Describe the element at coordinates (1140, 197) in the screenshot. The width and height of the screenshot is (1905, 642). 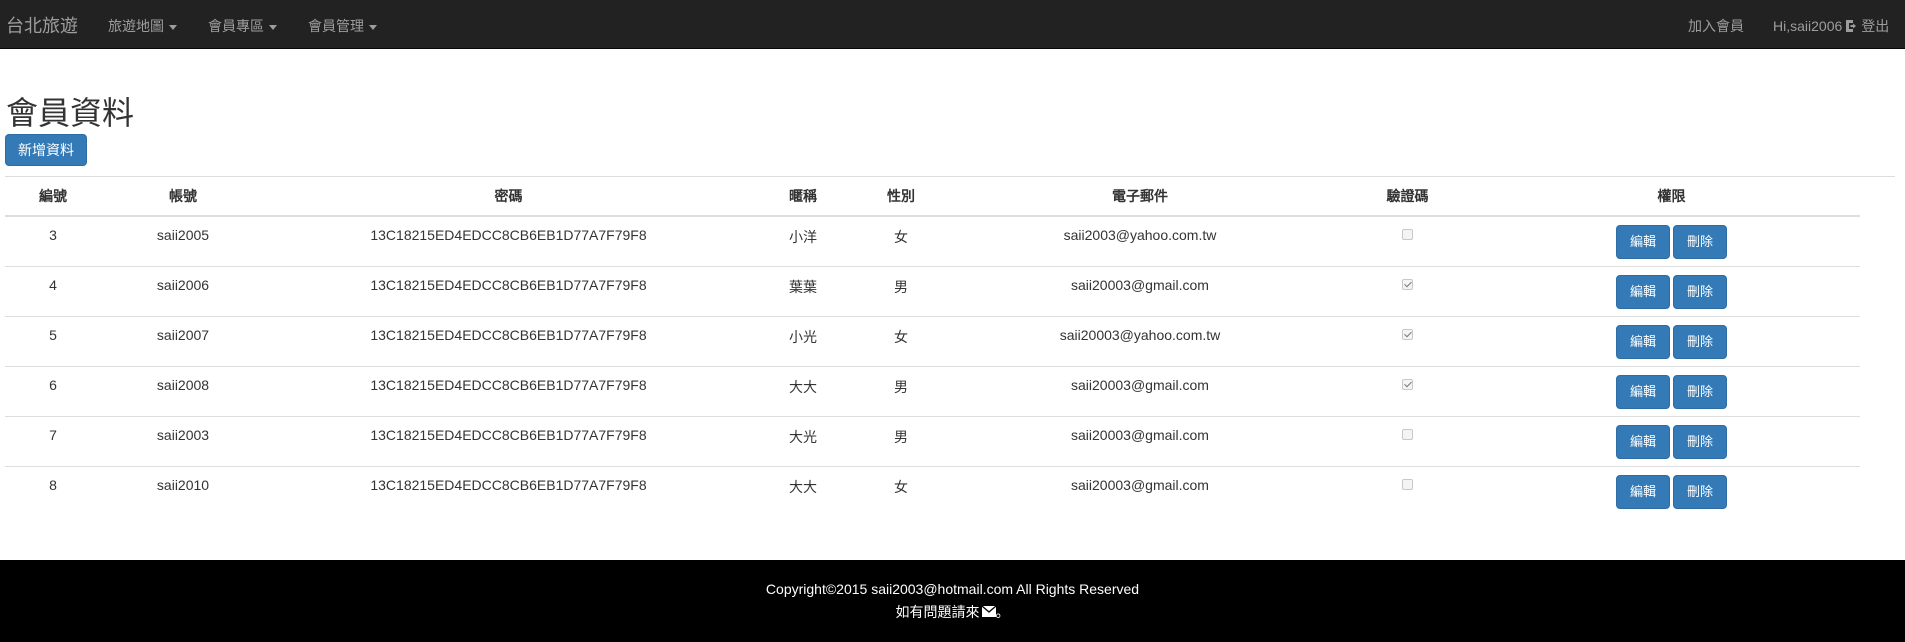
I see `header-email: 電子郵件` at that location.